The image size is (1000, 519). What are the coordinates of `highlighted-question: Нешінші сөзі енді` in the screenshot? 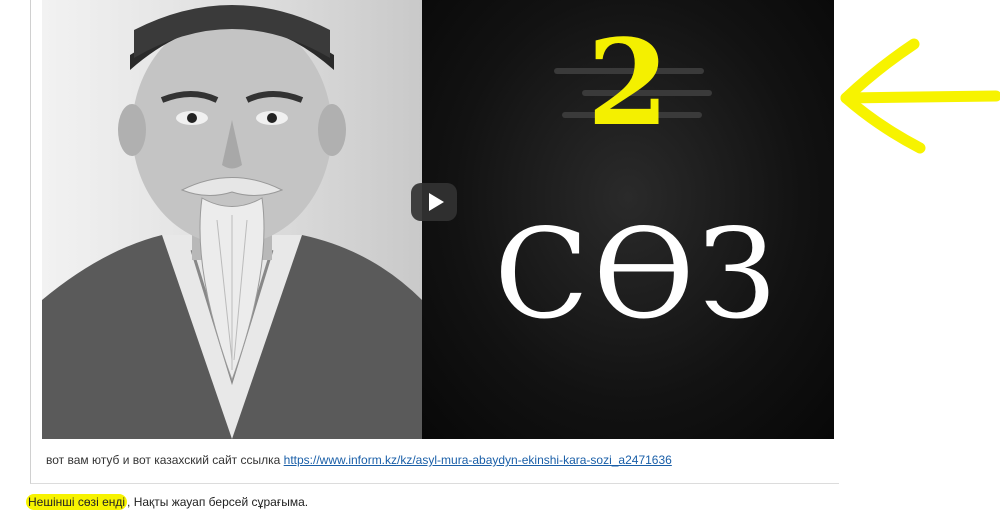 It's located at (77, 502).